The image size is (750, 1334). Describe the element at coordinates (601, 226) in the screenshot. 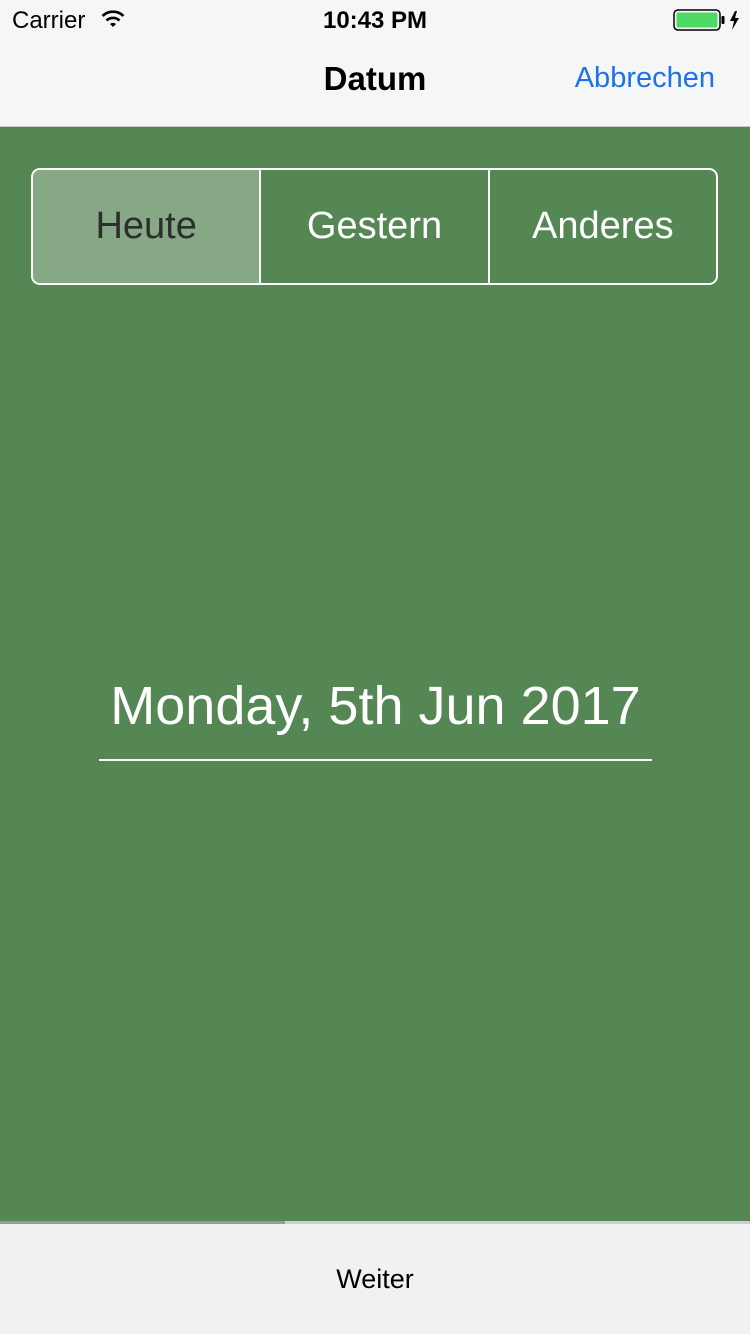

I see `segment-other: Anderes` at that location.